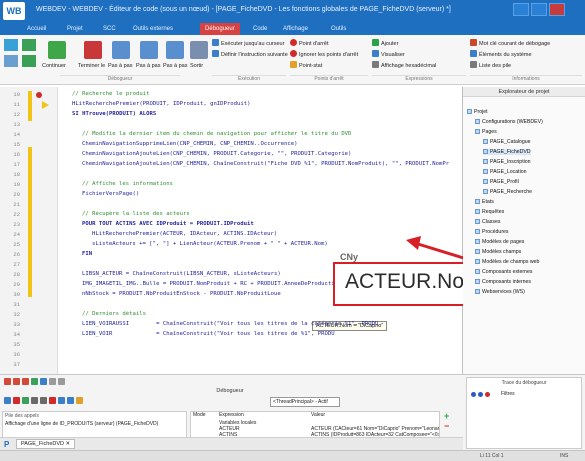  I want to click on dbg-go-icon, so click(7, 400).